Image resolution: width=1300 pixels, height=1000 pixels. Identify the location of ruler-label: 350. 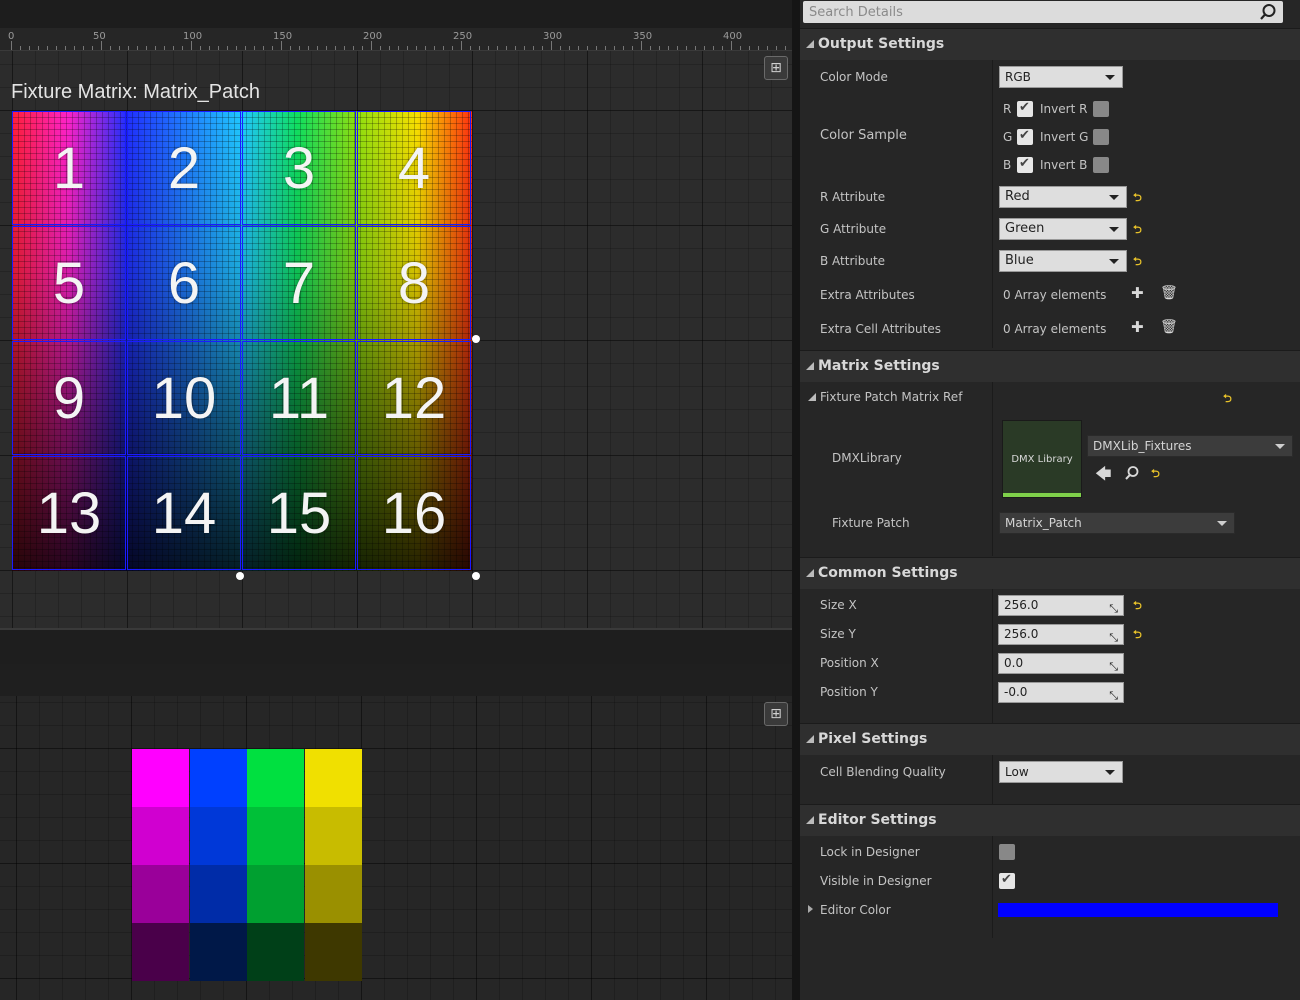
(643, 36).